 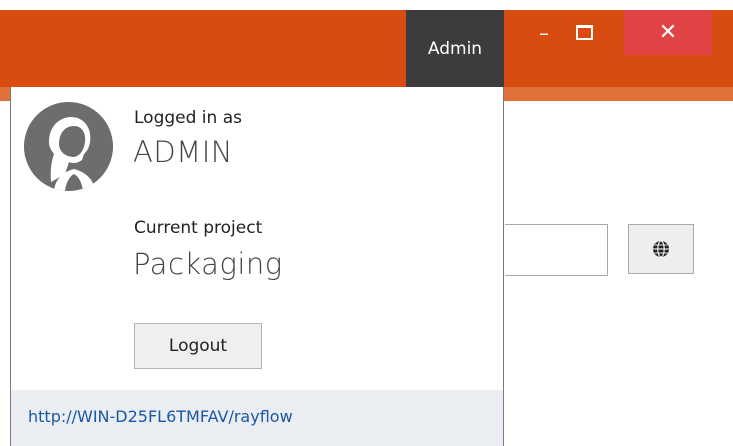 I want to click on server-url-link: http://WIN-D25FL6TMFAV/rayflow, so click(x=160, y=416).